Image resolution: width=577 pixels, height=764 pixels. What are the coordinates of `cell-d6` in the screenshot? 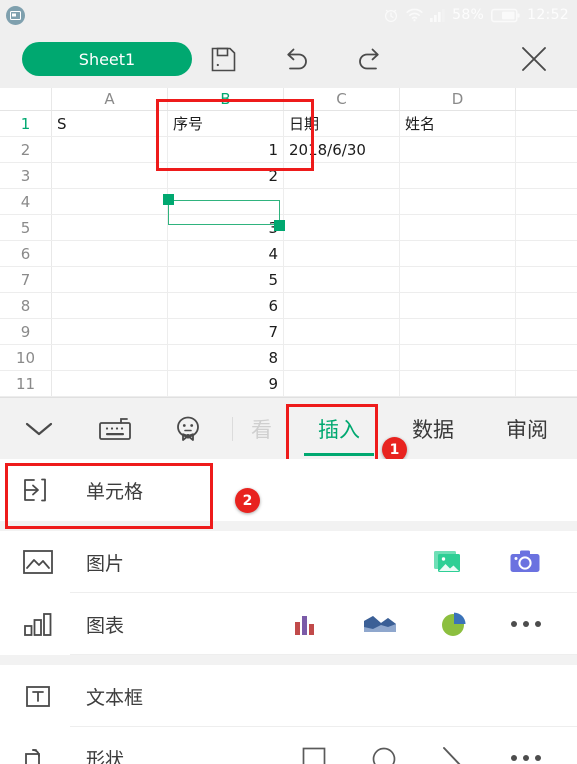 It's located at (458, 253).